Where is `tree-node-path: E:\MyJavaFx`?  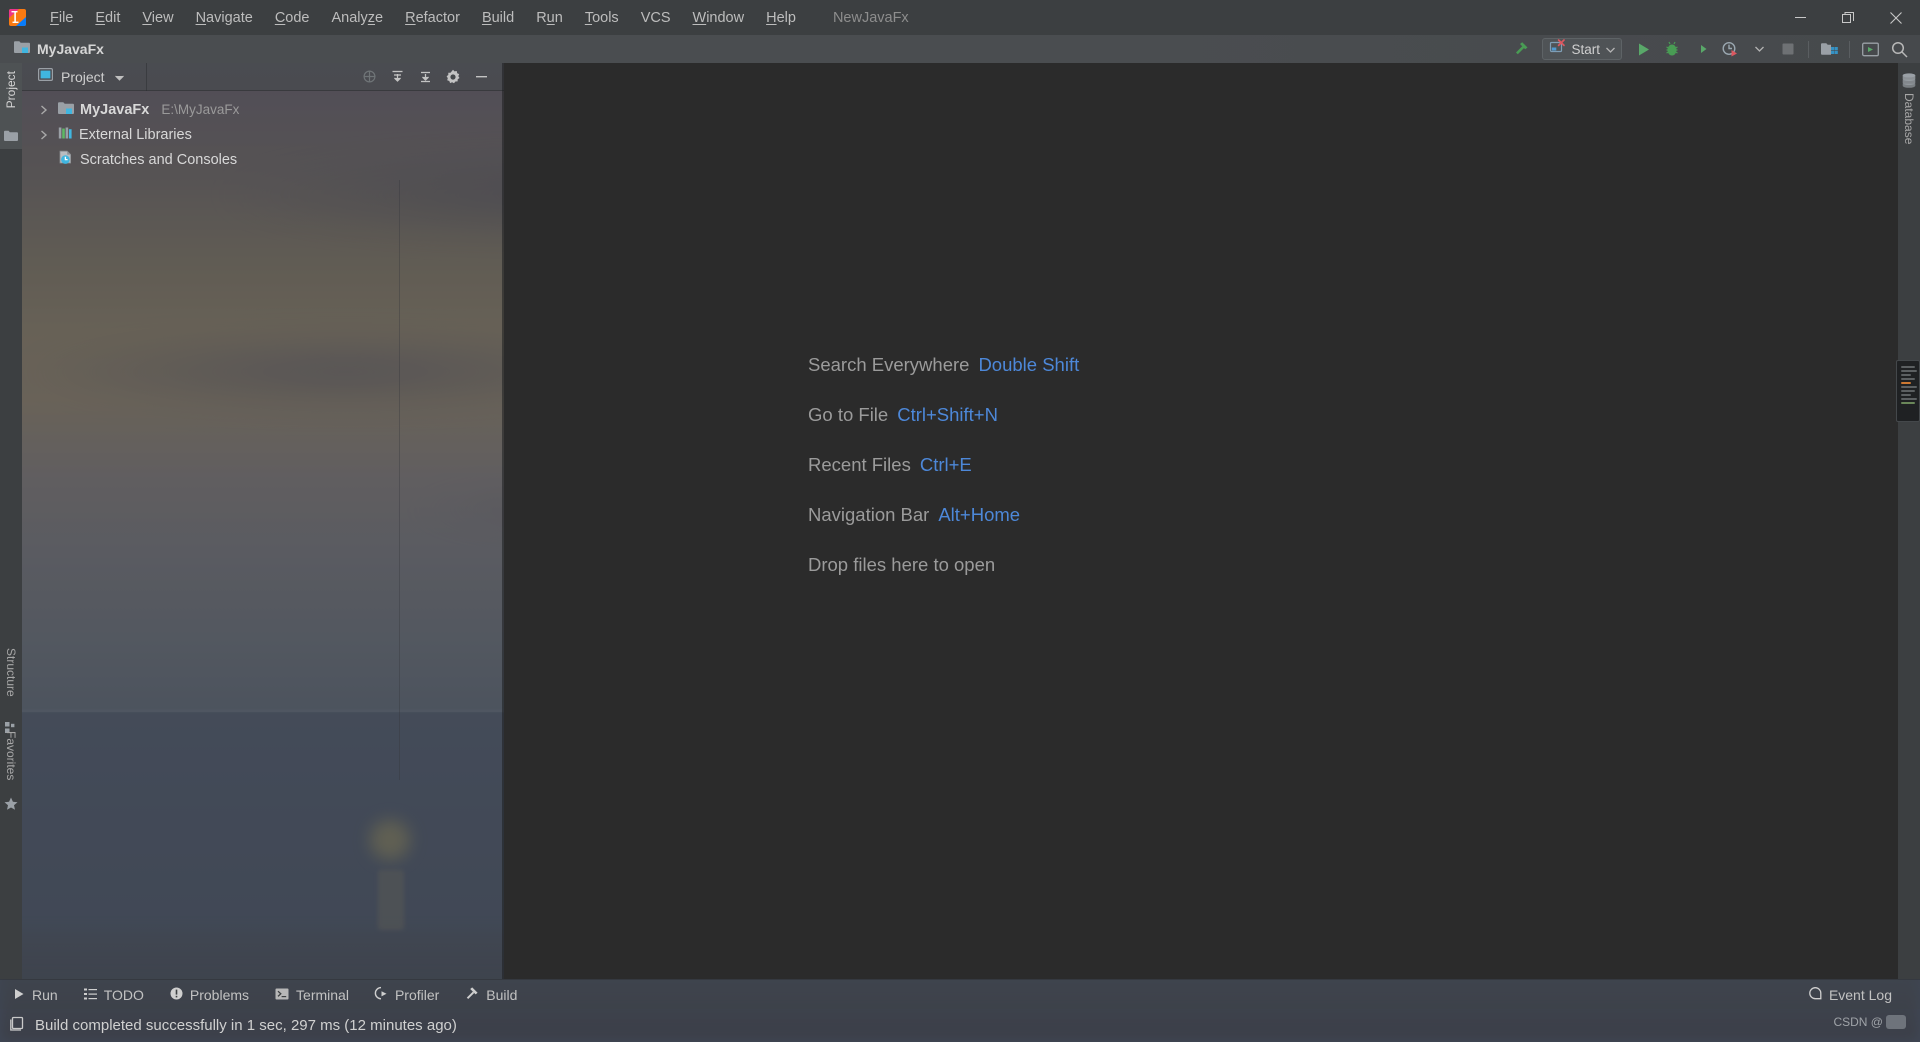 tree-node-path: E:\MyJavaFx is located at coordinates (200, 109).